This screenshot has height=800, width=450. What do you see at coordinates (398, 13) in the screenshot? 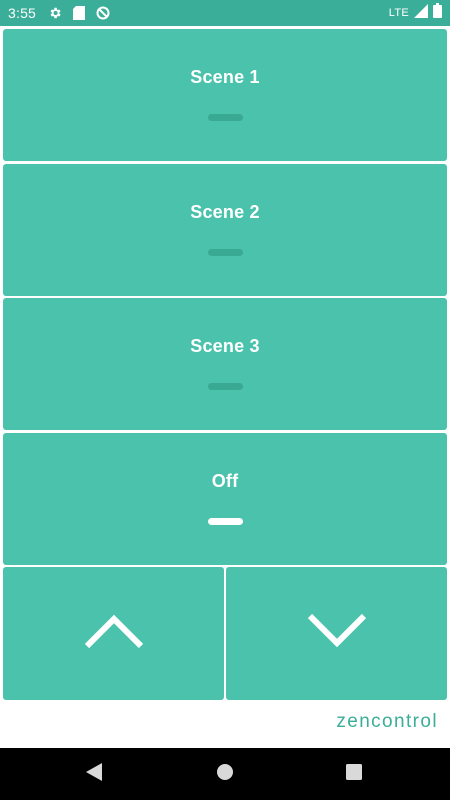
I see `network-type: LTE` at bounding box center [398, 13].